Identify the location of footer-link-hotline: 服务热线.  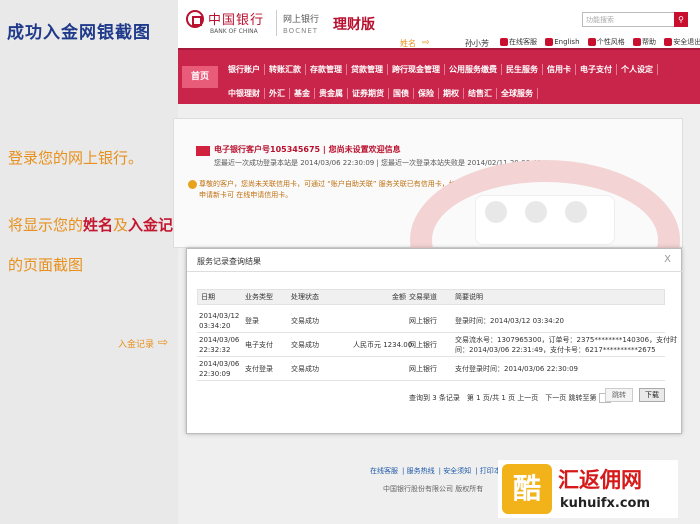
(421, 471).